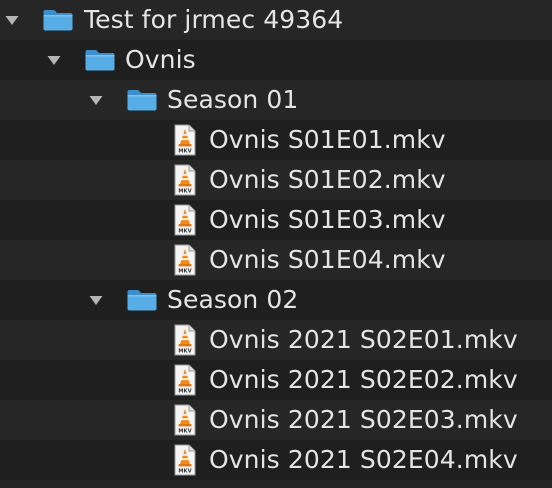 This screenshot has width=552, height=488. What do you see at coordinates (363, 459) in the screenshot?
I see `file-name: Ovnis 2021 S02E04.mkv` at bounding box center [363, 459].